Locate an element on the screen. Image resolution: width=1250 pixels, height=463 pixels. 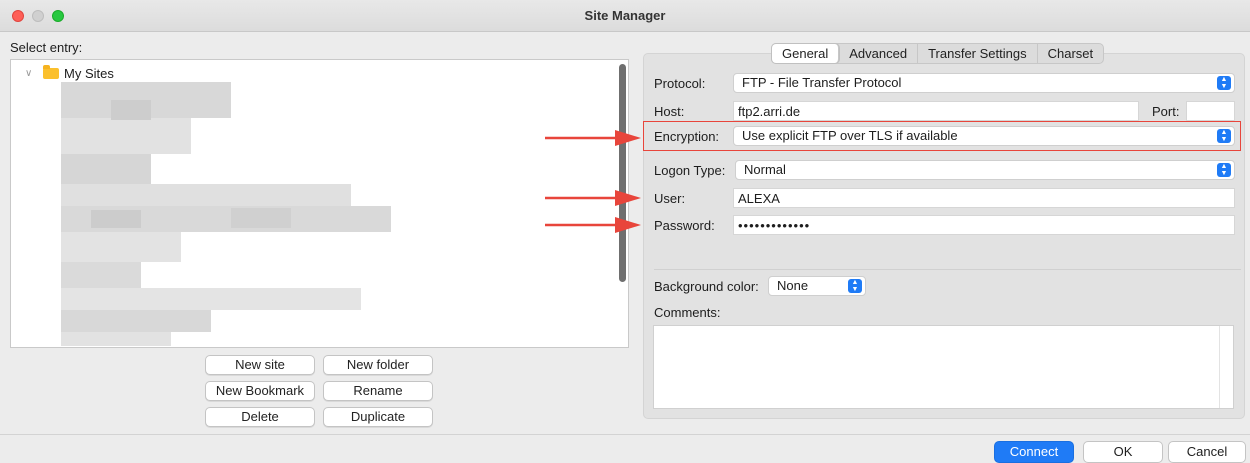
comments-textarea is located at coordinates (943, 367).